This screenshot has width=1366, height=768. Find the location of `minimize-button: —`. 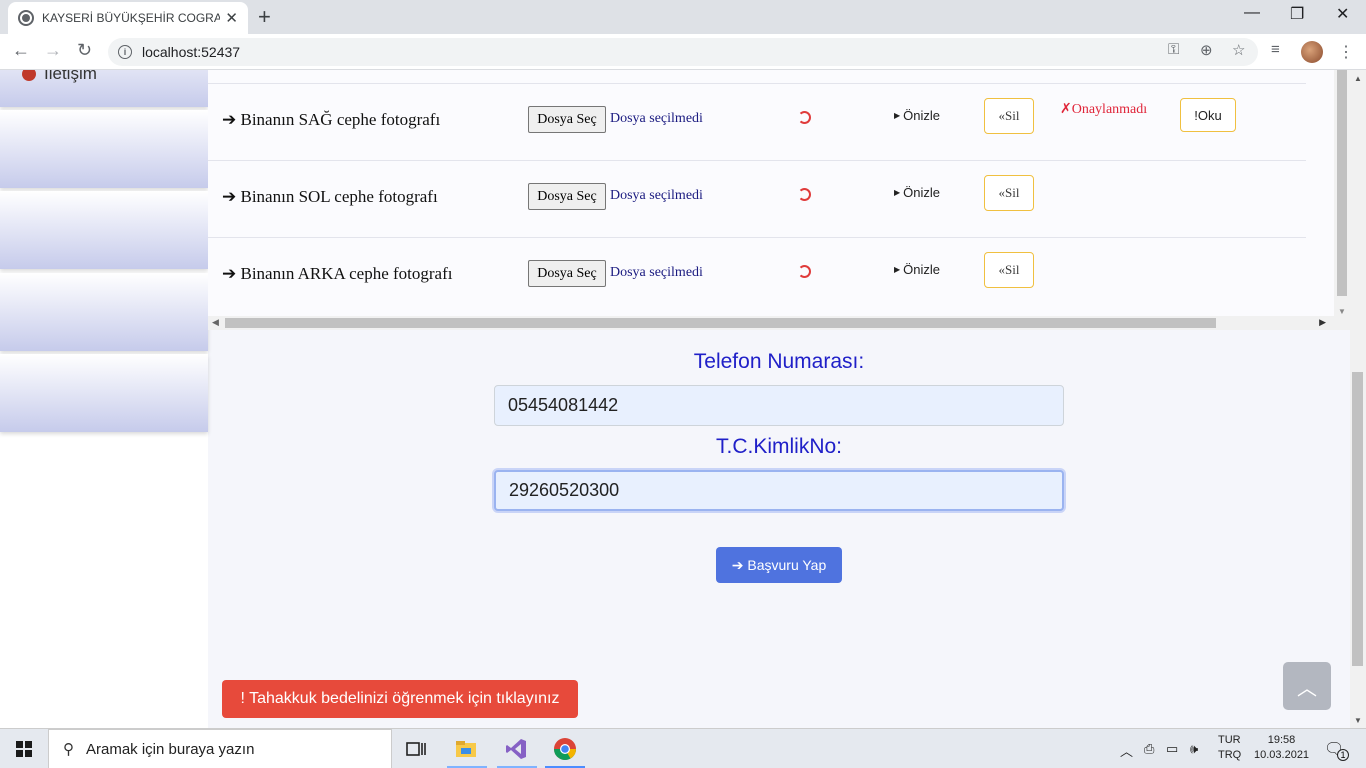

minimize-button: — is located at coordinates (1252, 13).